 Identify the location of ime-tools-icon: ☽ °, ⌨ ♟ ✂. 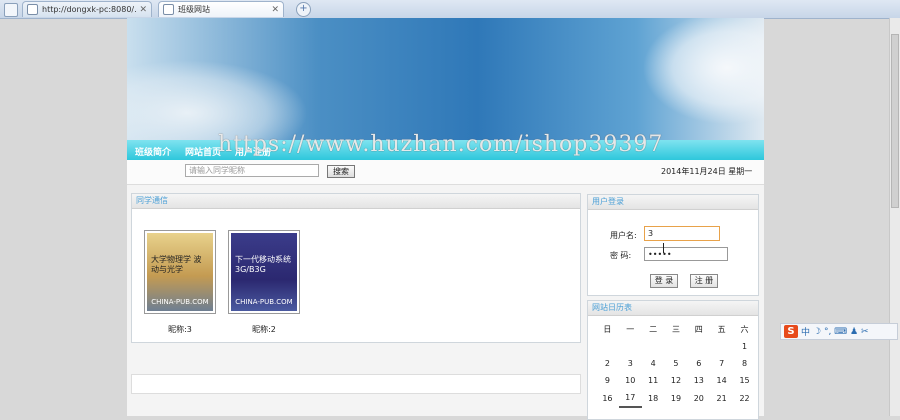
(840, 332).